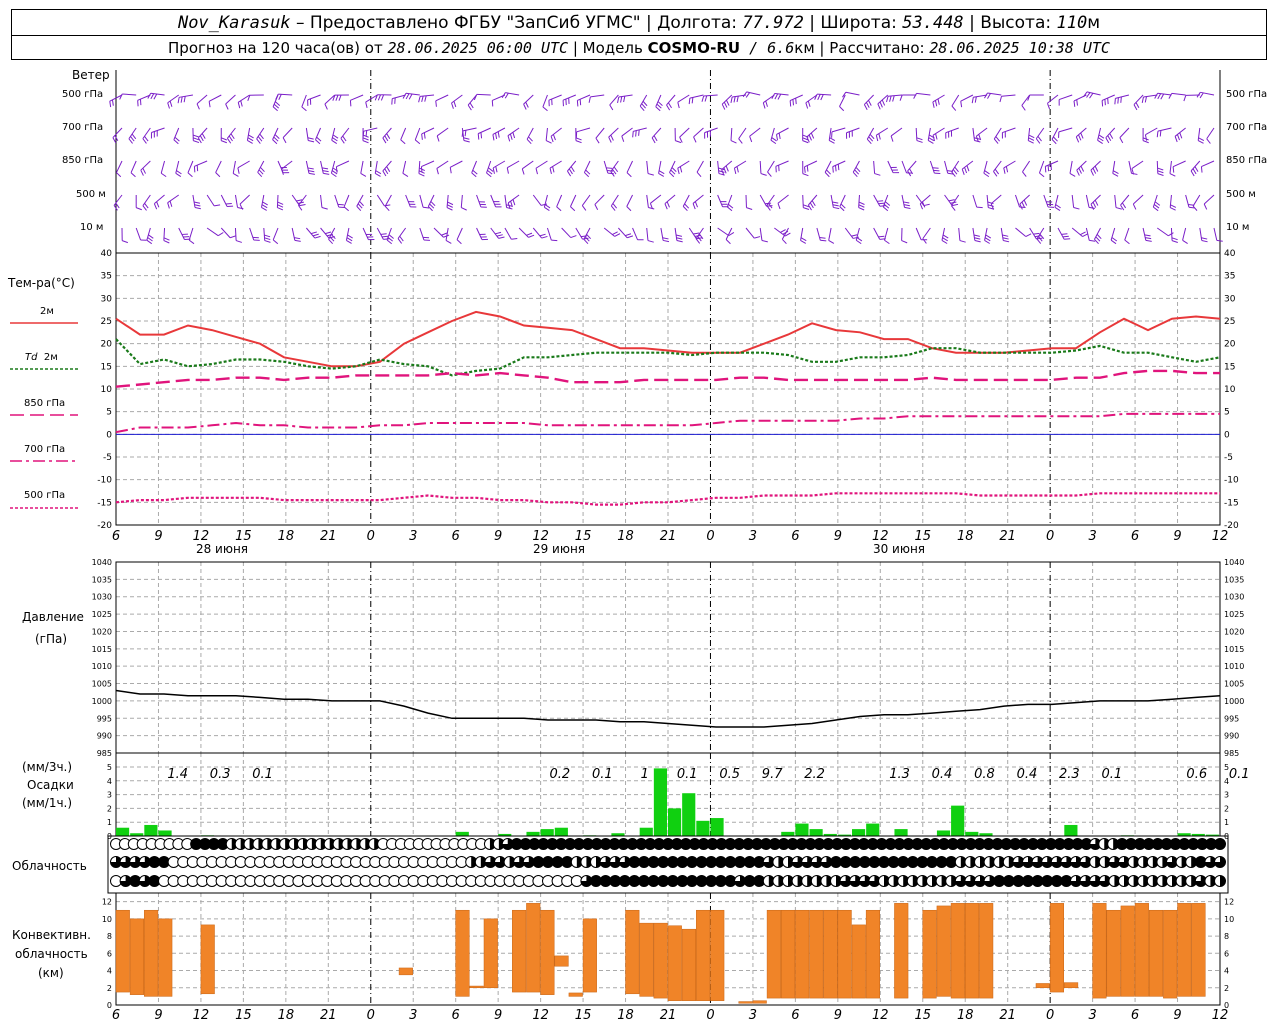  Describe the element at coordinates (177, 774) in the screenshot. I see `precip-total-label: 1.4` at that location.